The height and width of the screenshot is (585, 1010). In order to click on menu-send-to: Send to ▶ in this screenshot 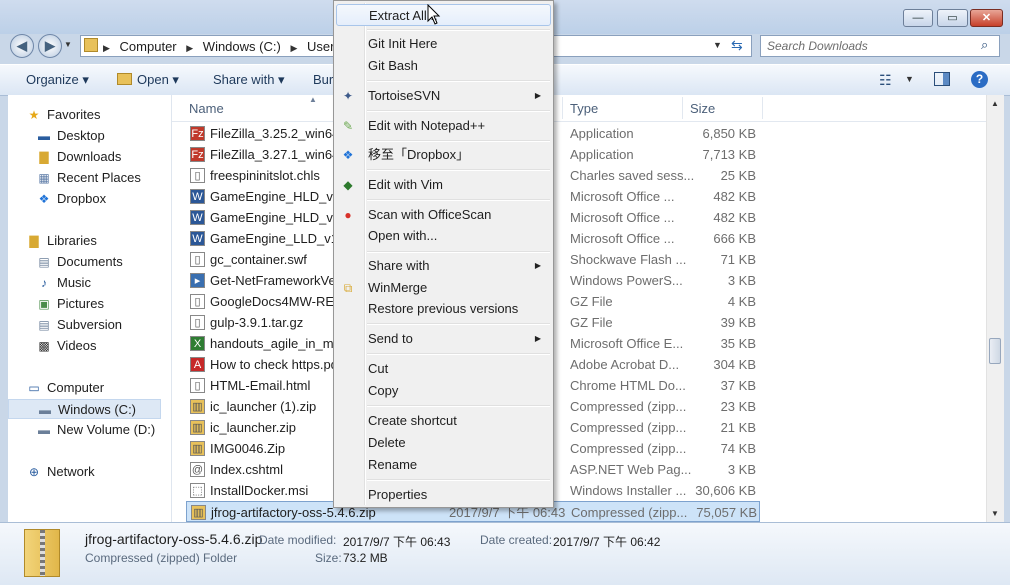, I will do `click(443, 339)`.